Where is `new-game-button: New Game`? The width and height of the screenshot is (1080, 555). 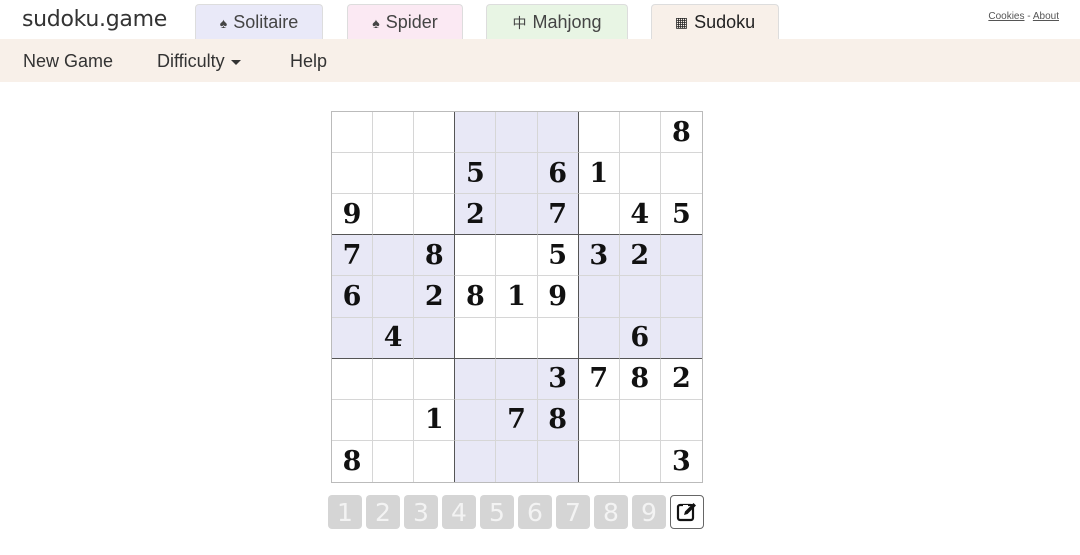
new-game-button: New Game is located at coordinates (68, 61).